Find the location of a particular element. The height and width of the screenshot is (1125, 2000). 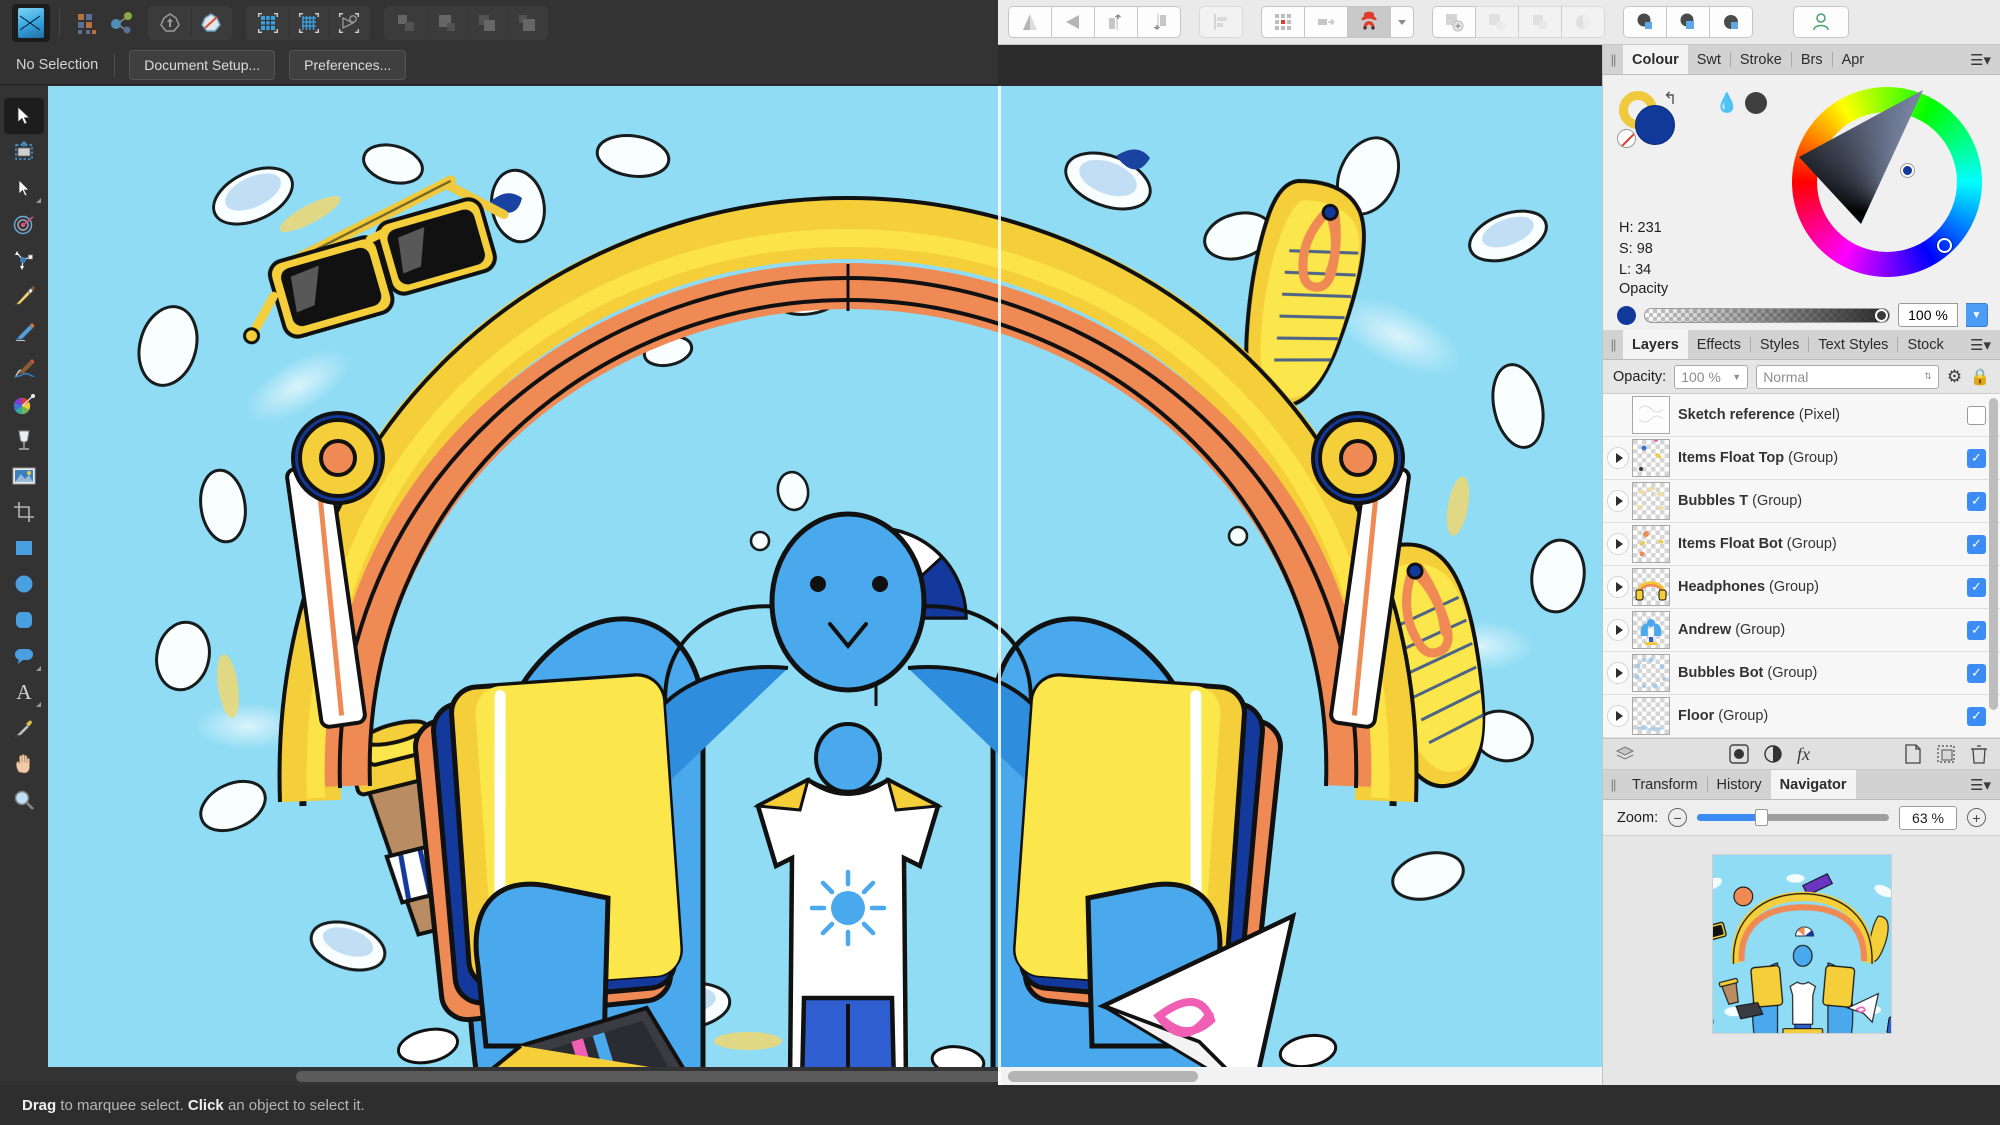

point-transform-tool is located at coordinates (24, 260).